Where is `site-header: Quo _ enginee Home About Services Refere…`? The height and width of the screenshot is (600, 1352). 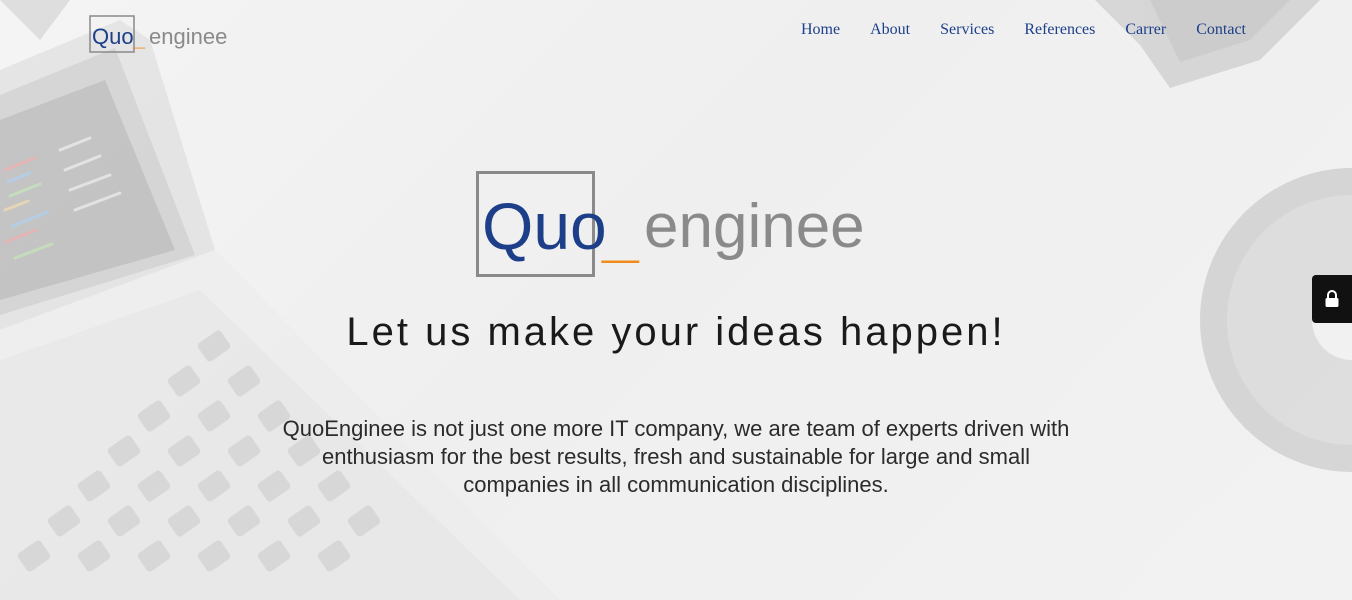 site-header: Quo _ enginee Home About Services Refere… is located at coordinates (676, 35).